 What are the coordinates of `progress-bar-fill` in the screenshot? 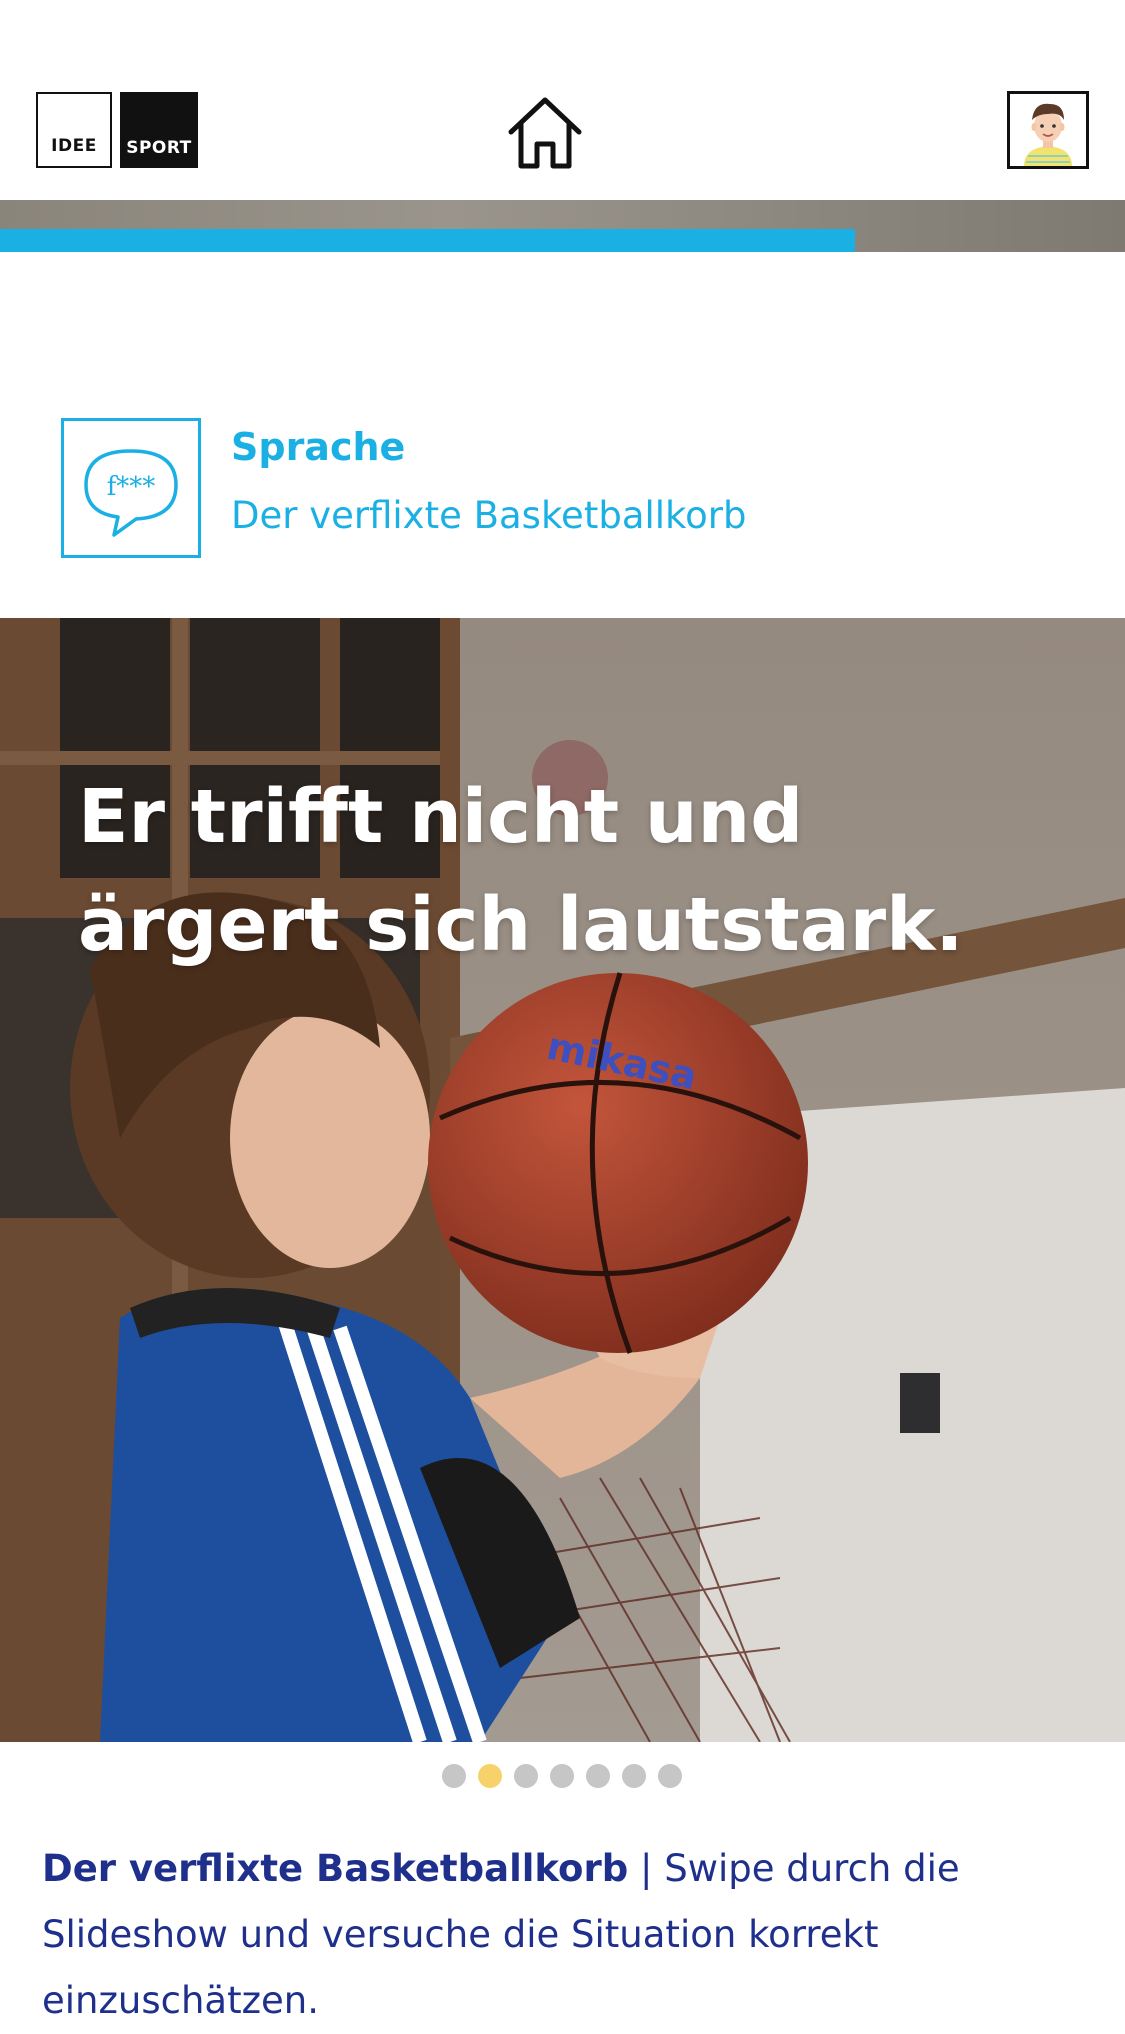 It's located at (427, 240).